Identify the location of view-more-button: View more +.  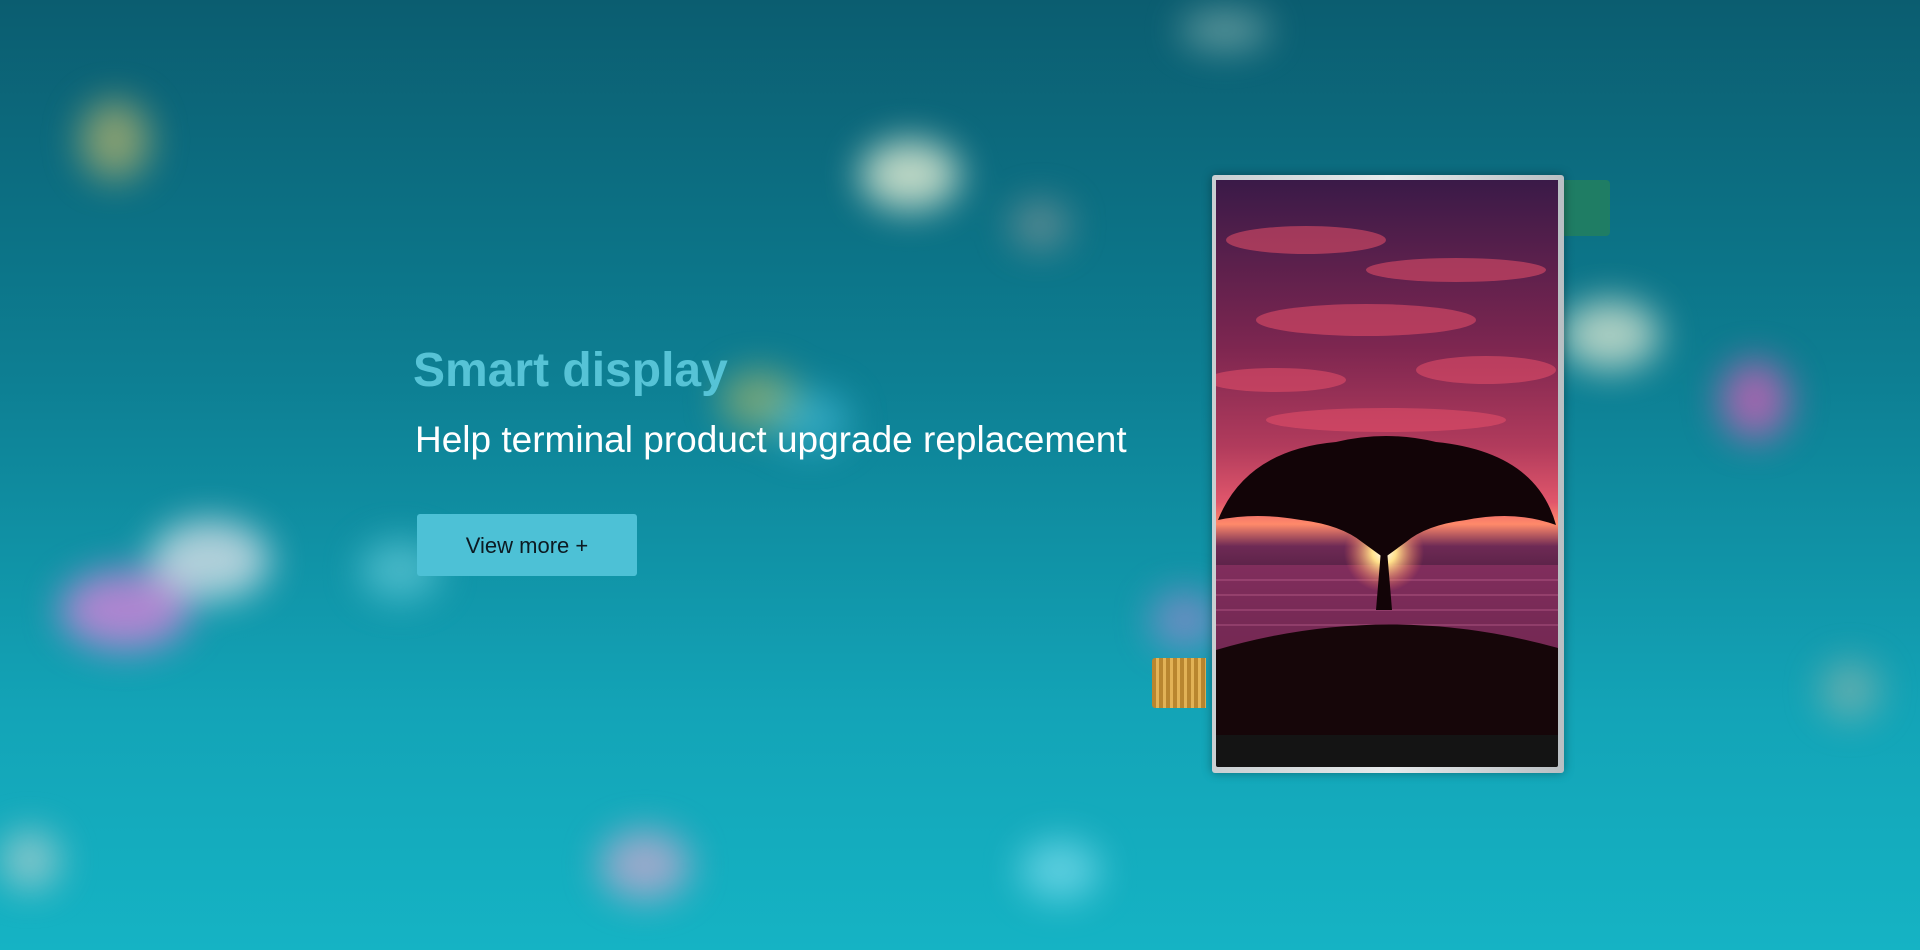
(527, 545).